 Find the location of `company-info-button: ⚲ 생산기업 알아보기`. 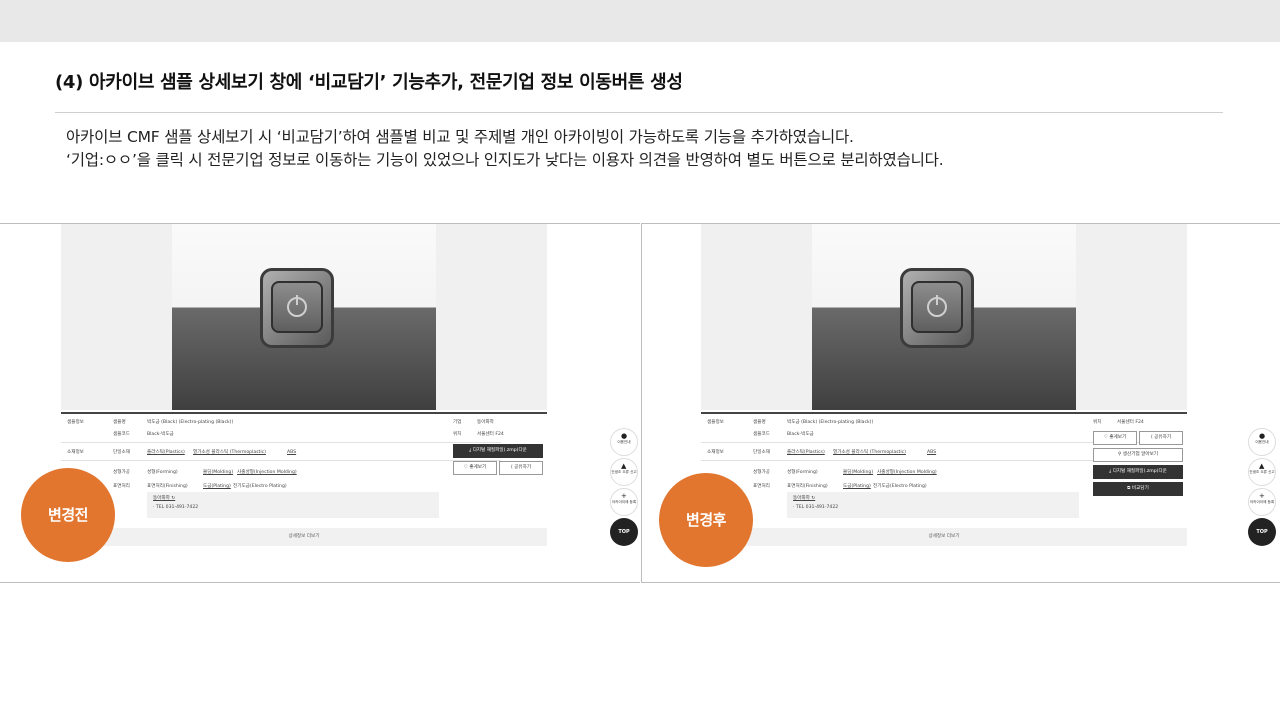

company-info-button: ⚲ 생산기업 알아보기 is located at coordinates (1138, 455).